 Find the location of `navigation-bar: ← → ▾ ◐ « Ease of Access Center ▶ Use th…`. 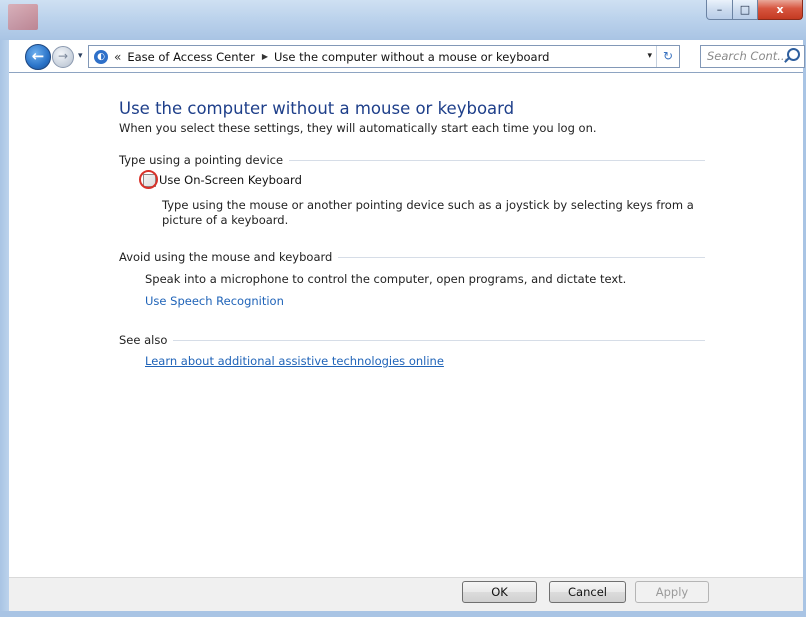

navigation-bar: ← → ▾ ◐ « Ease of Access Center ▶ Use th… is located at coordinates (403, 57).